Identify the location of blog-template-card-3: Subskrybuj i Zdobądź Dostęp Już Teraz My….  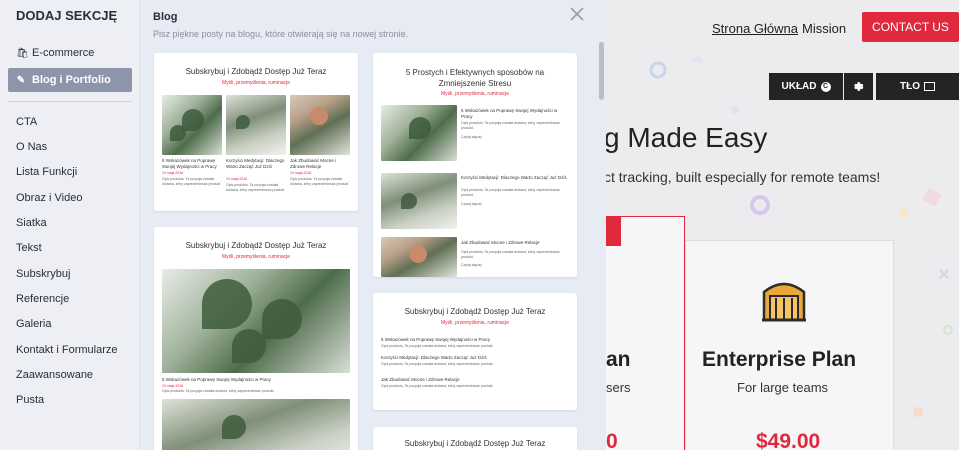
(256, 338).